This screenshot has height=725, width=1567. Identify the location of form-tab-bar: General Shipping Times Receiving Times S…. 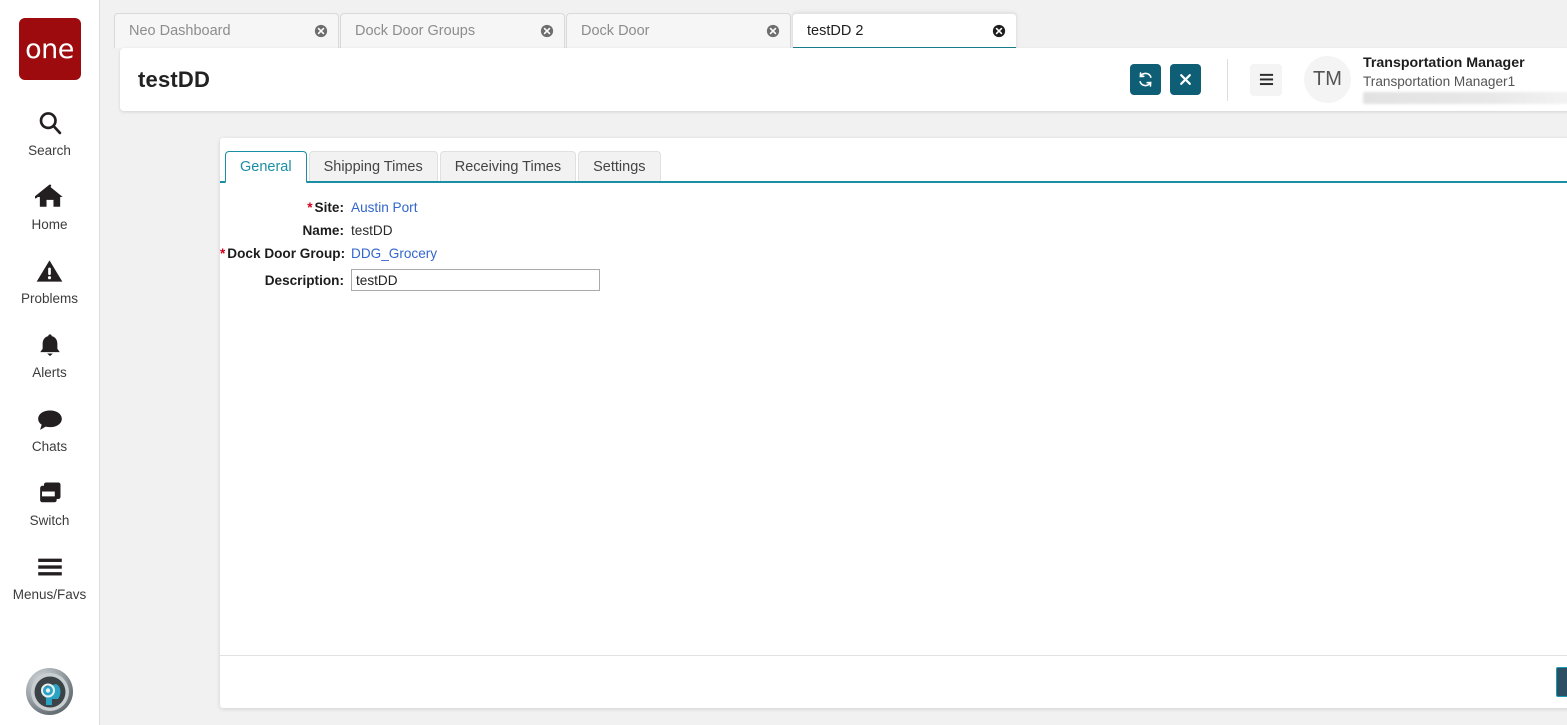
(893, 165).